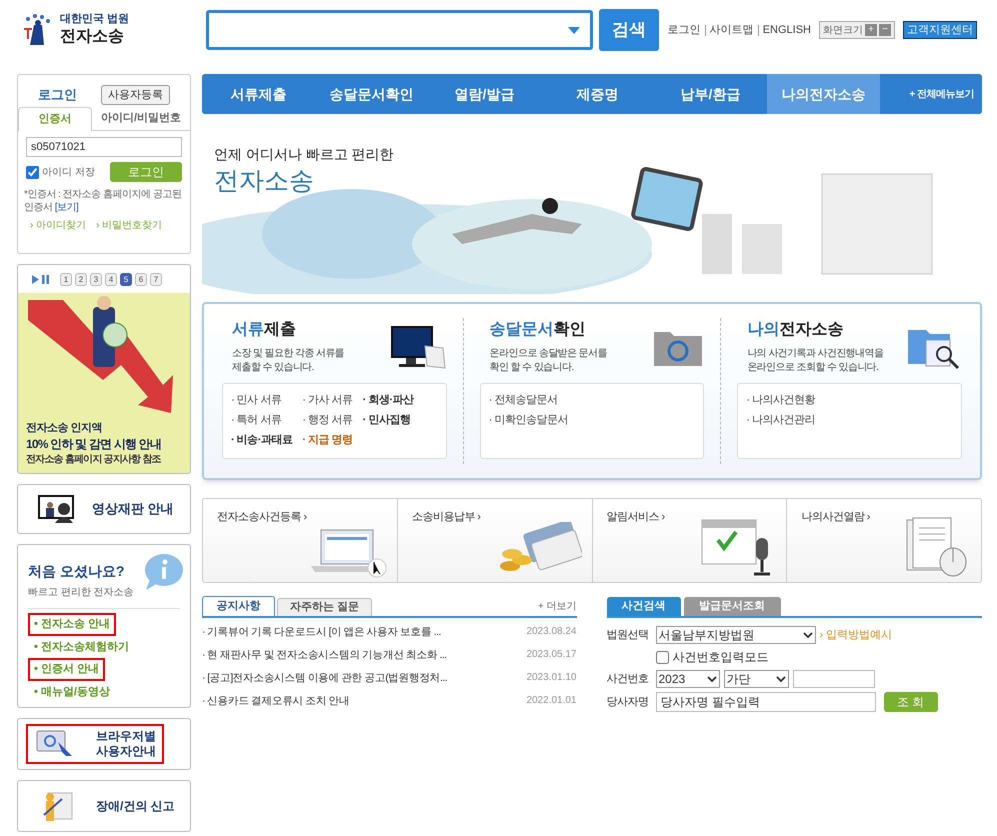 Image resolution: width=997 pixels, height=836 pixels. What do you see at coordinates (386, 420) in the screenshot?
I see `service-link: · 민사집행` at bounding box center [386, 420].